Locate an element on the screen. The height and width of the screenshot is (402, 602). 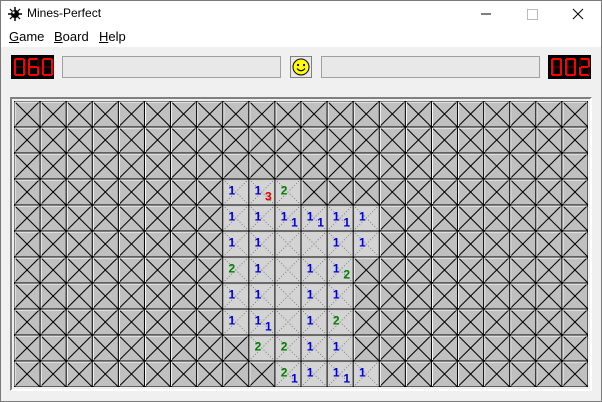
menu-game: Game is located at coordinates (26, 36).